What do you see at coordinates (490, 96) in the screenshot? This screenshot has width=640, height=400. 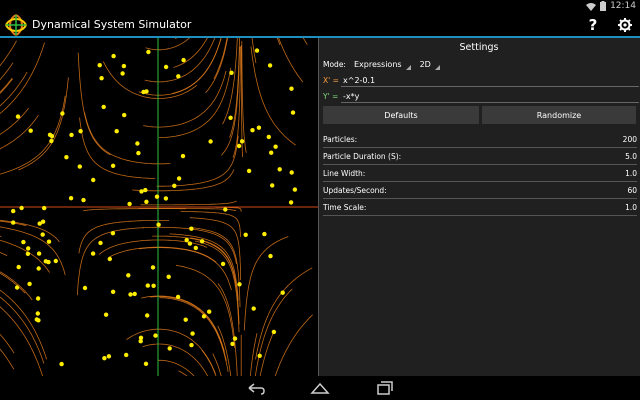 I see `y-expression-input` at bounding box center [490, 96].